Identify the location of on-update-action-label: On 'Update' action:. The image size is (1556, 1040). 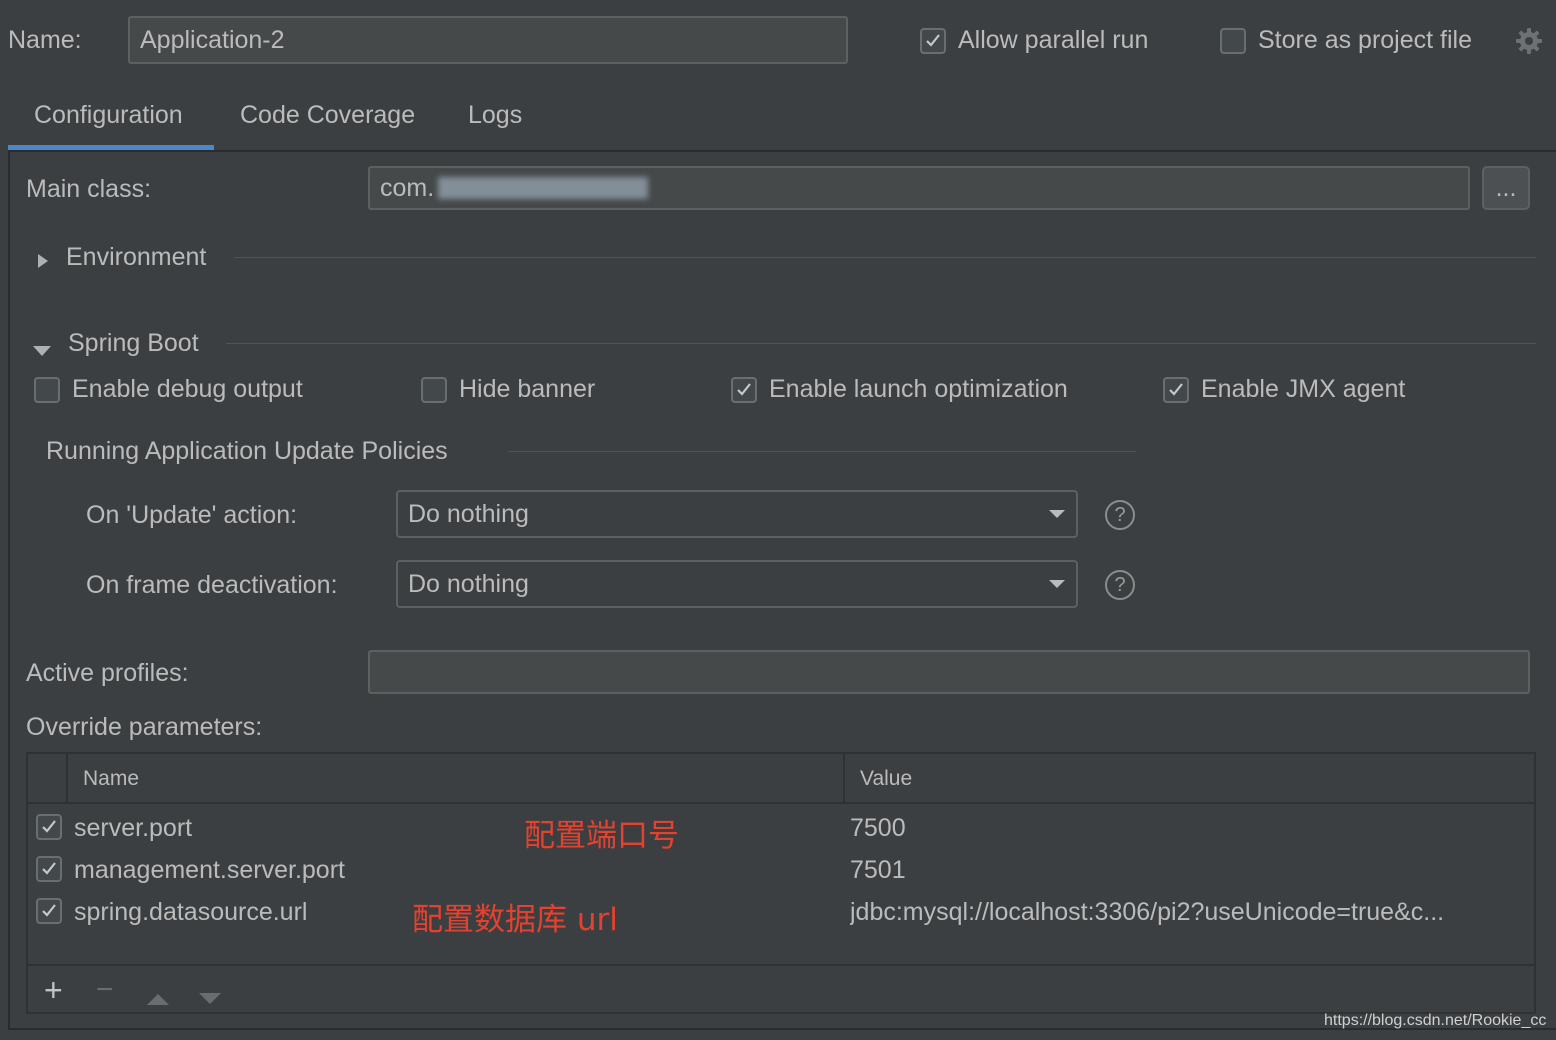
(192, 515).